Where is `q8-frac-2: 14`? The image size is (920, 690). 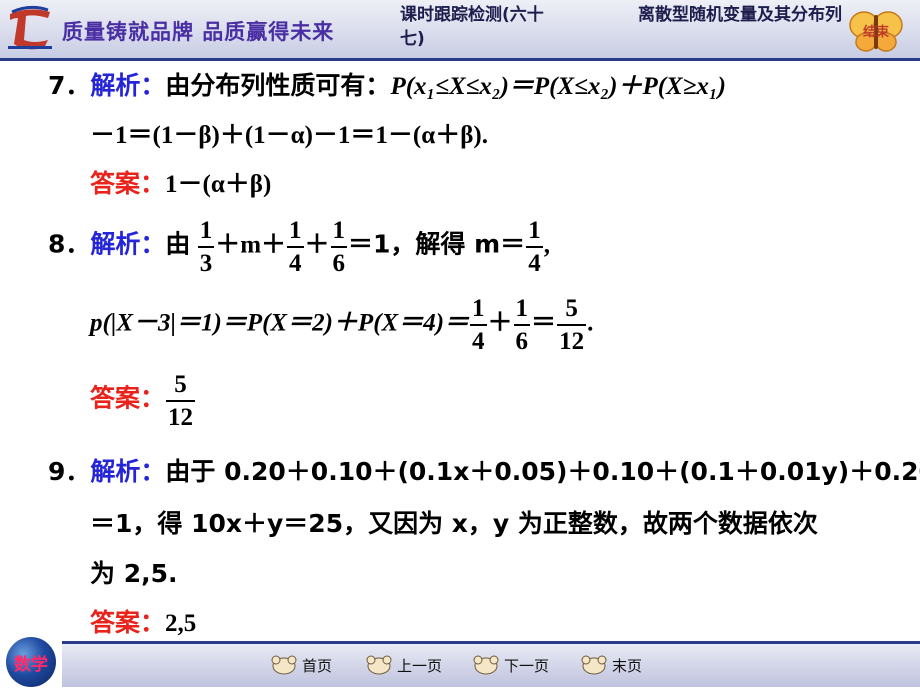
q8-frac-2: 14 is located at coordinates (295, 247).